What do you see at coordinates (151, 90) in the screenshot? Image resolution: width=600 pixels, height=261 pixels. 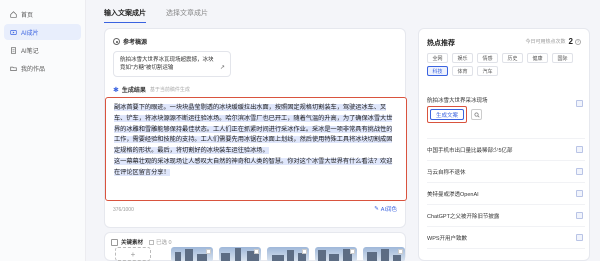 I see `generate-heading: ✱ 生成结果 基于当前稿件生成` at bounding box center [151, 90].